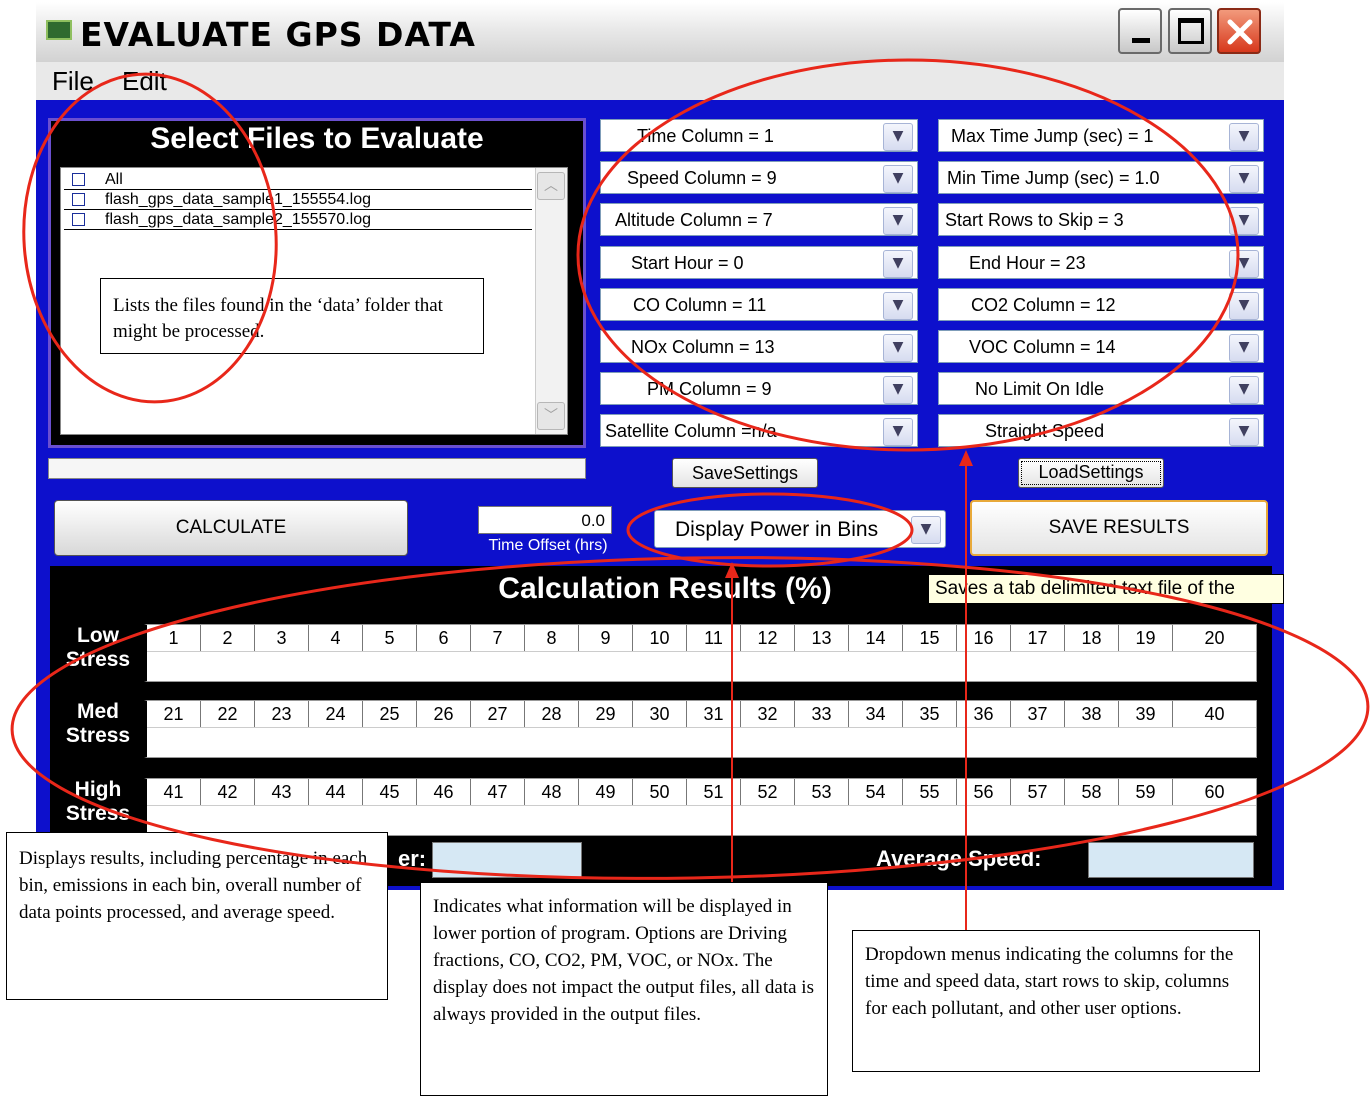 The height and width of the screenshot is (1096, 1371). Describe the element at coordinates (150, 238) in the screenshot. I see `highlight-file-list` at that location.